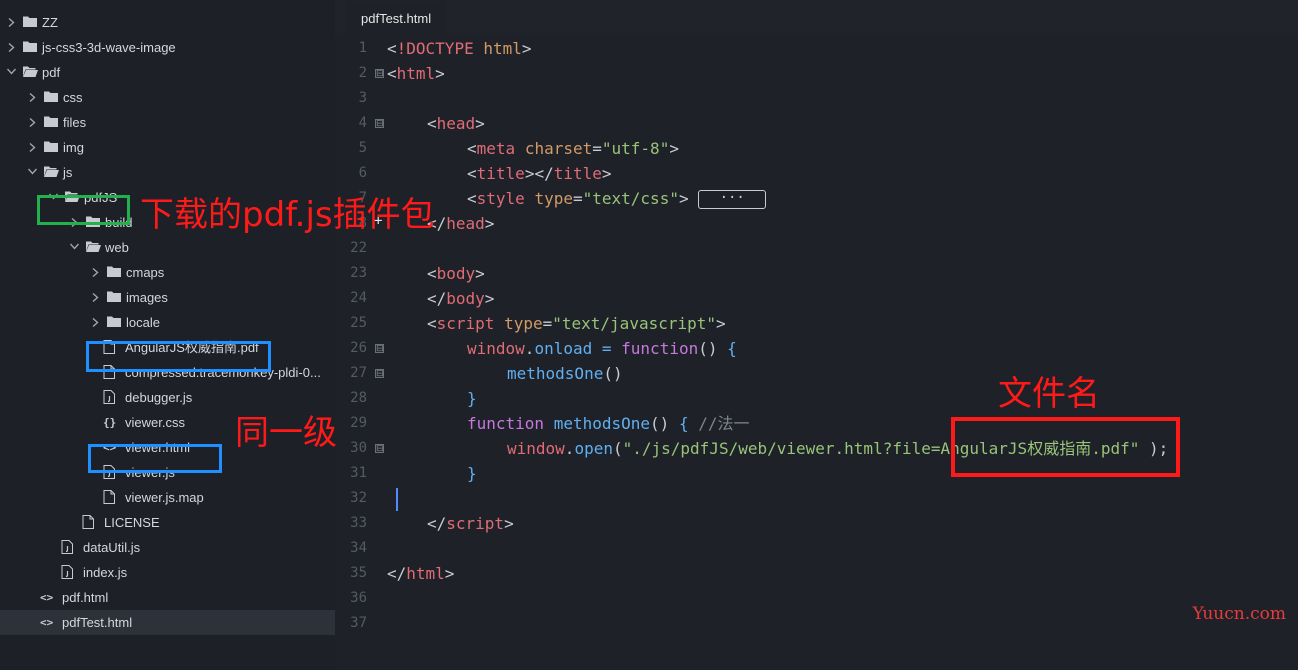  What do you see at coordinates (465, 323) in the screenshot?
I see `code-token: script` at bounding box center [465, 323].